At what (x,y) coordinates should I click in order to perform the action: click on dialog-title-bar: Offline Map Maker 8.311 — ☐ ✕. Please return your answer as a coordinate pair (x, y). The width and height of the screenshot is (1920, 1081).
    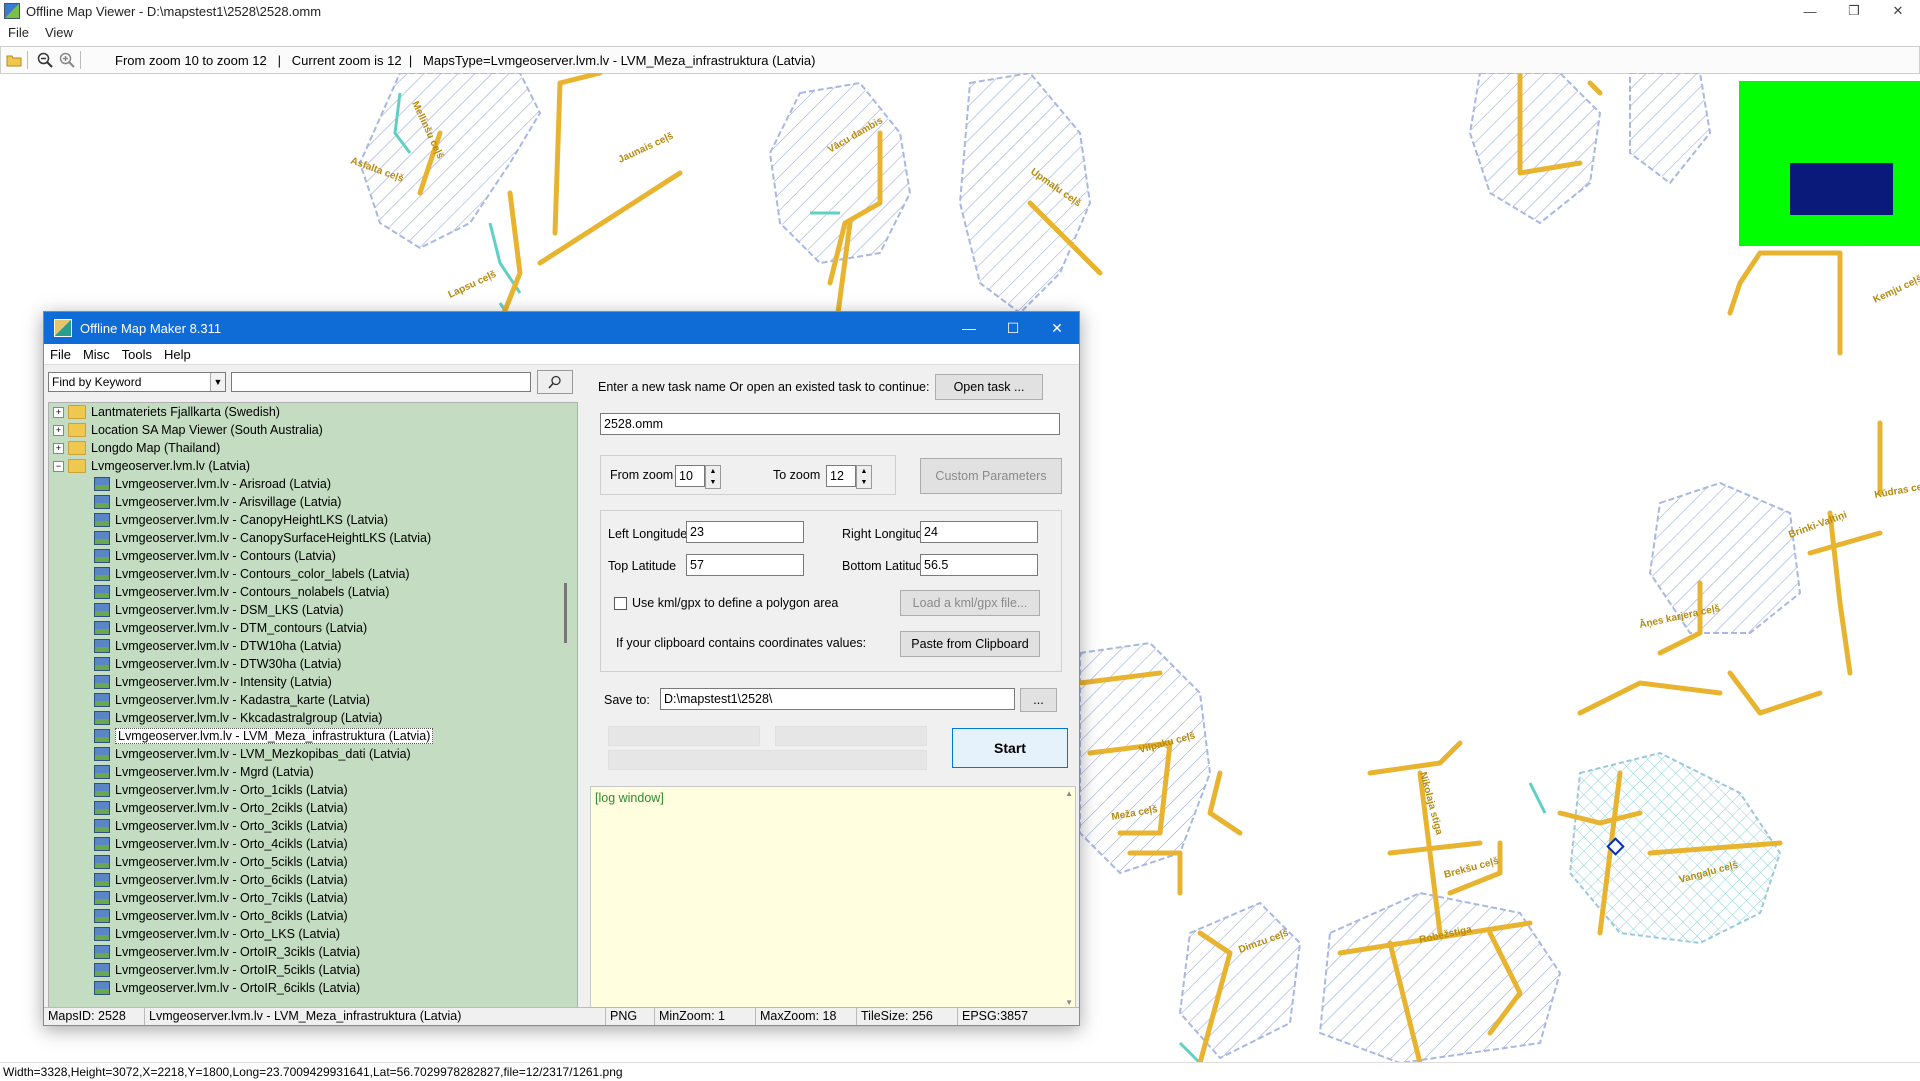
    Looking at the image, I should click on (561, 328).